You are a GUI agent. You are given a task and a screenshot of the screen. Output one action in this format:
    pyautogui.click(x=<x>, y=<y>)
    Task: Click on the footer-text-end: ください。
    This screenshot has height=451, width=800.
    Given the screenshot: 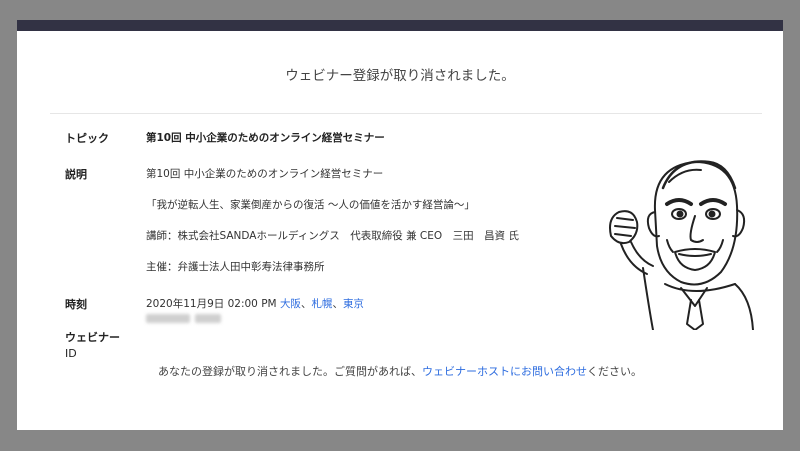 What is the action you would take?
    pyautogui.click(x=614, y=371)
    